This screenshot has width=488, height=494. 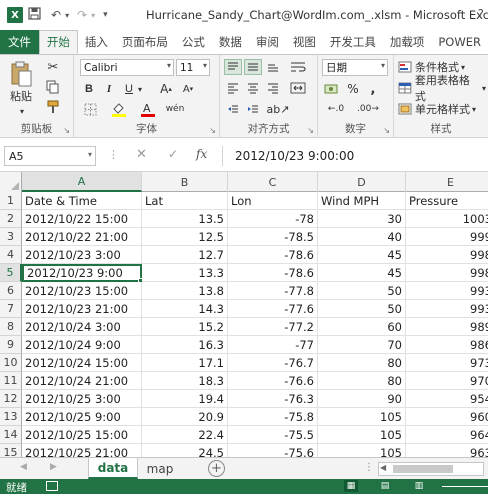 I want to click on help-icon: ?, so click(x=481, y=14).